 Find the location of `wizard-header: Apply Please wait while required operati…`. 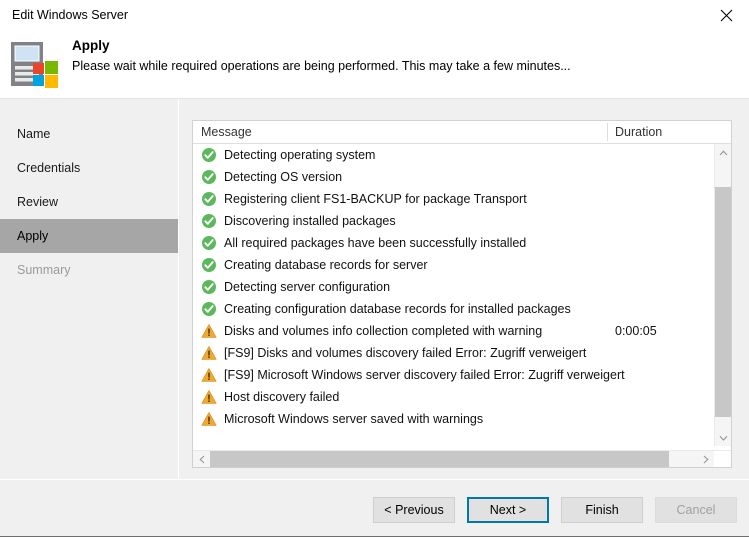

wizard-header: Apply Please wait while required operati… is located at coordinates (374, 64).